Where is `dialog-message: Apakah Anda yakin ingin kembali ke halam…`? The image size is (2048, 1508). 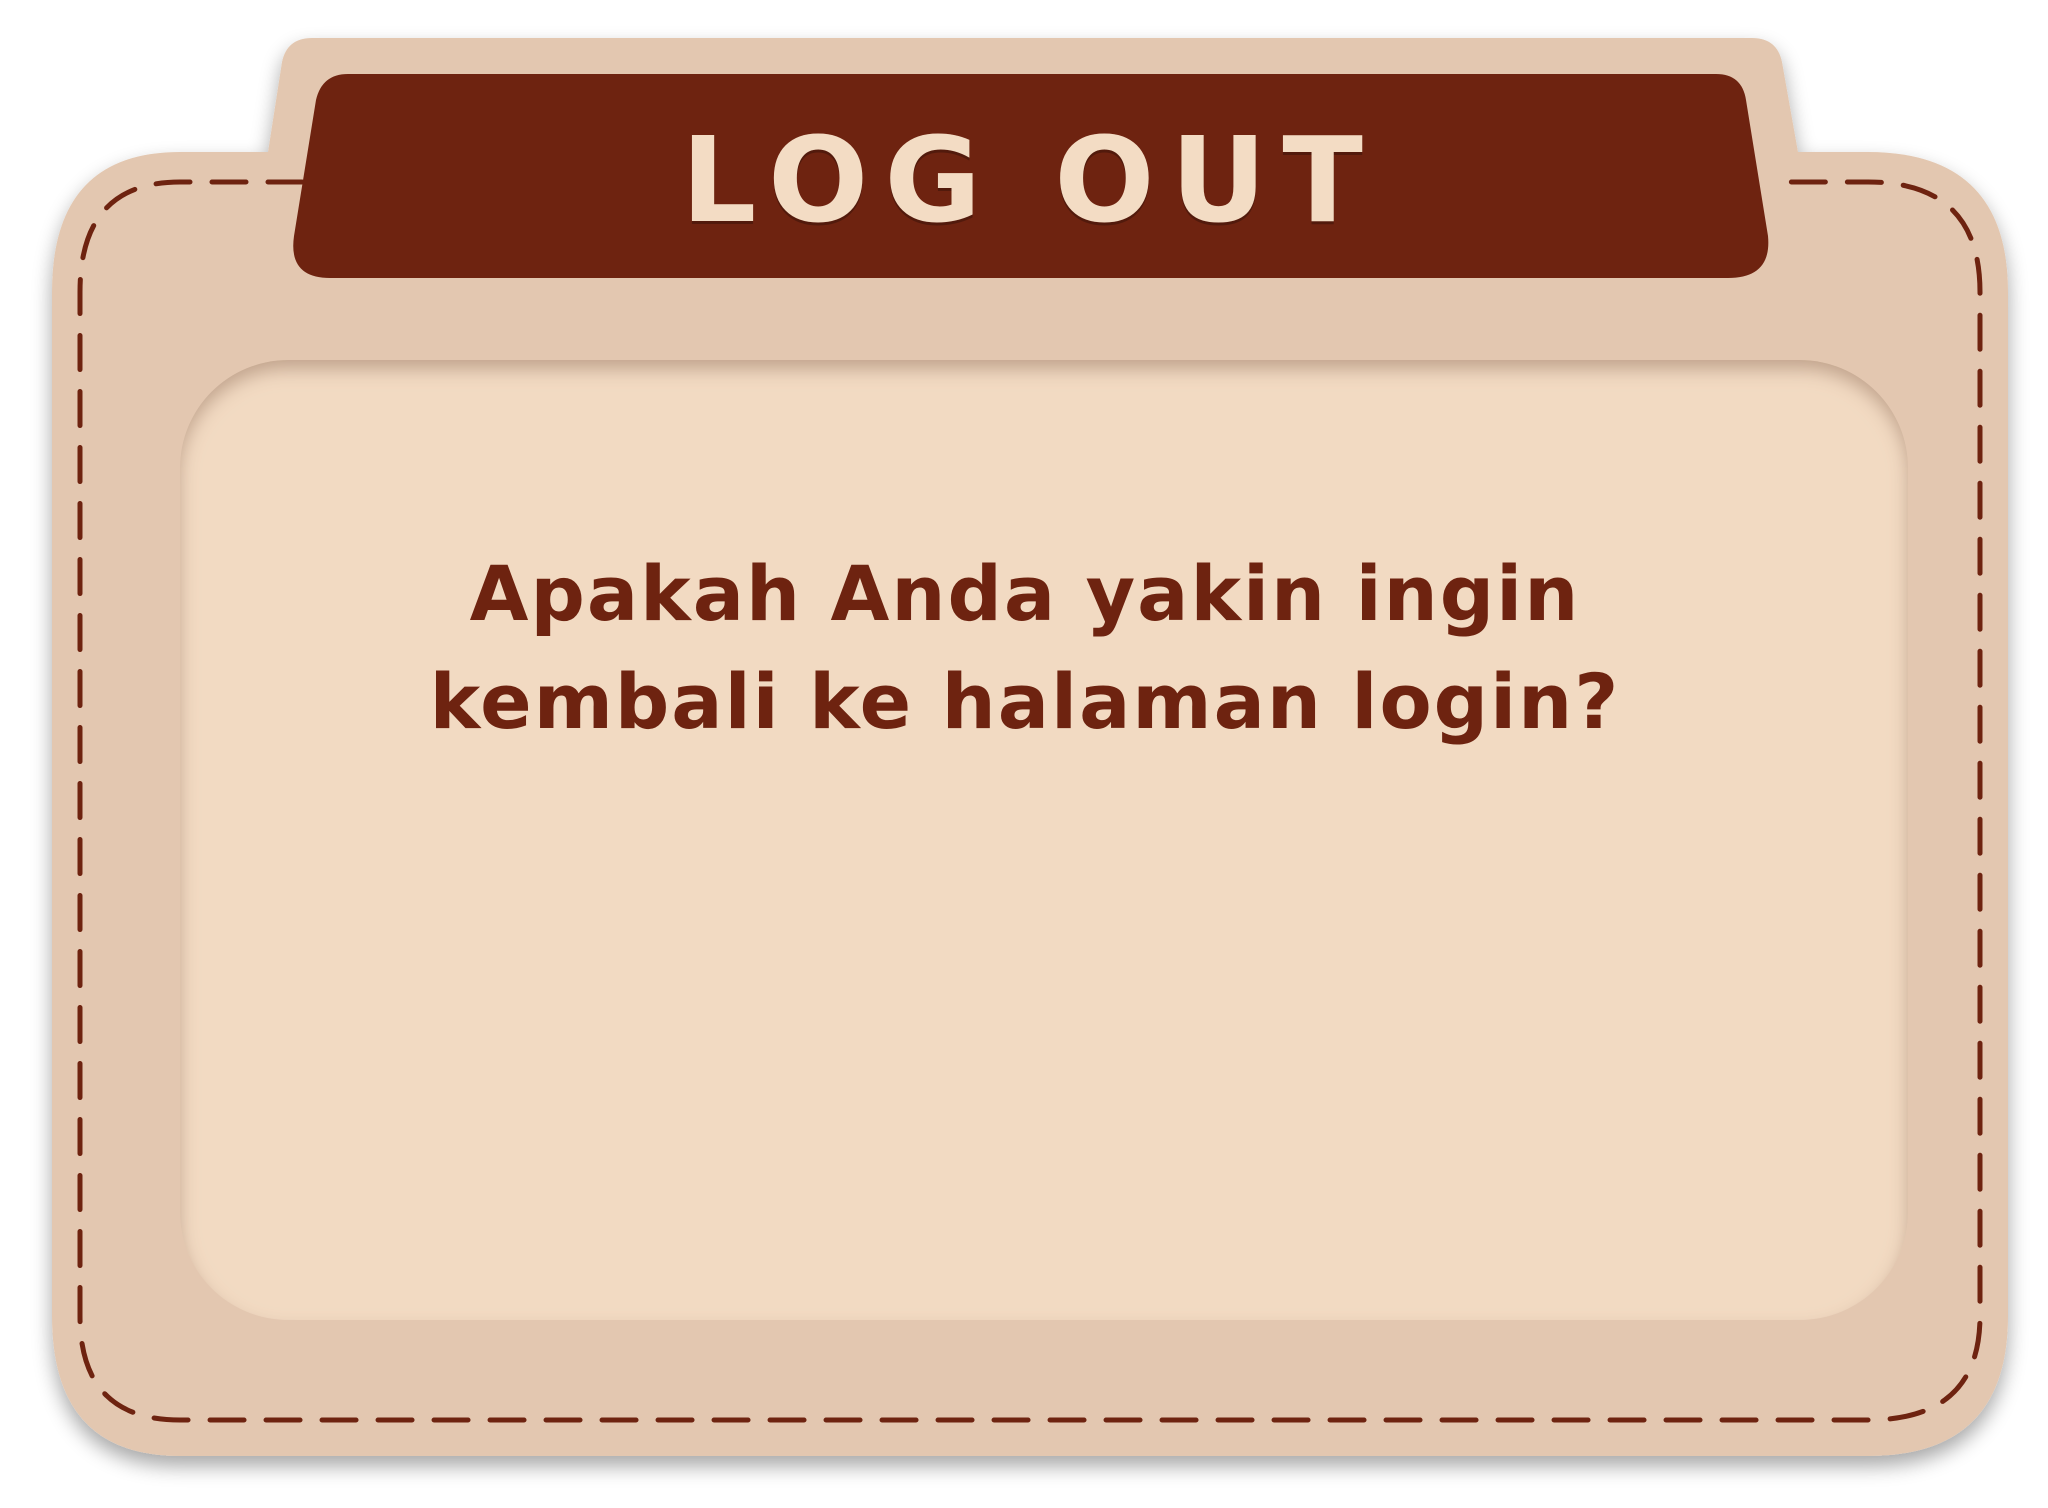
dialog-message: Apakah Anda yakin ingin kembali ke halam… is located at coordinates (1025, 648).